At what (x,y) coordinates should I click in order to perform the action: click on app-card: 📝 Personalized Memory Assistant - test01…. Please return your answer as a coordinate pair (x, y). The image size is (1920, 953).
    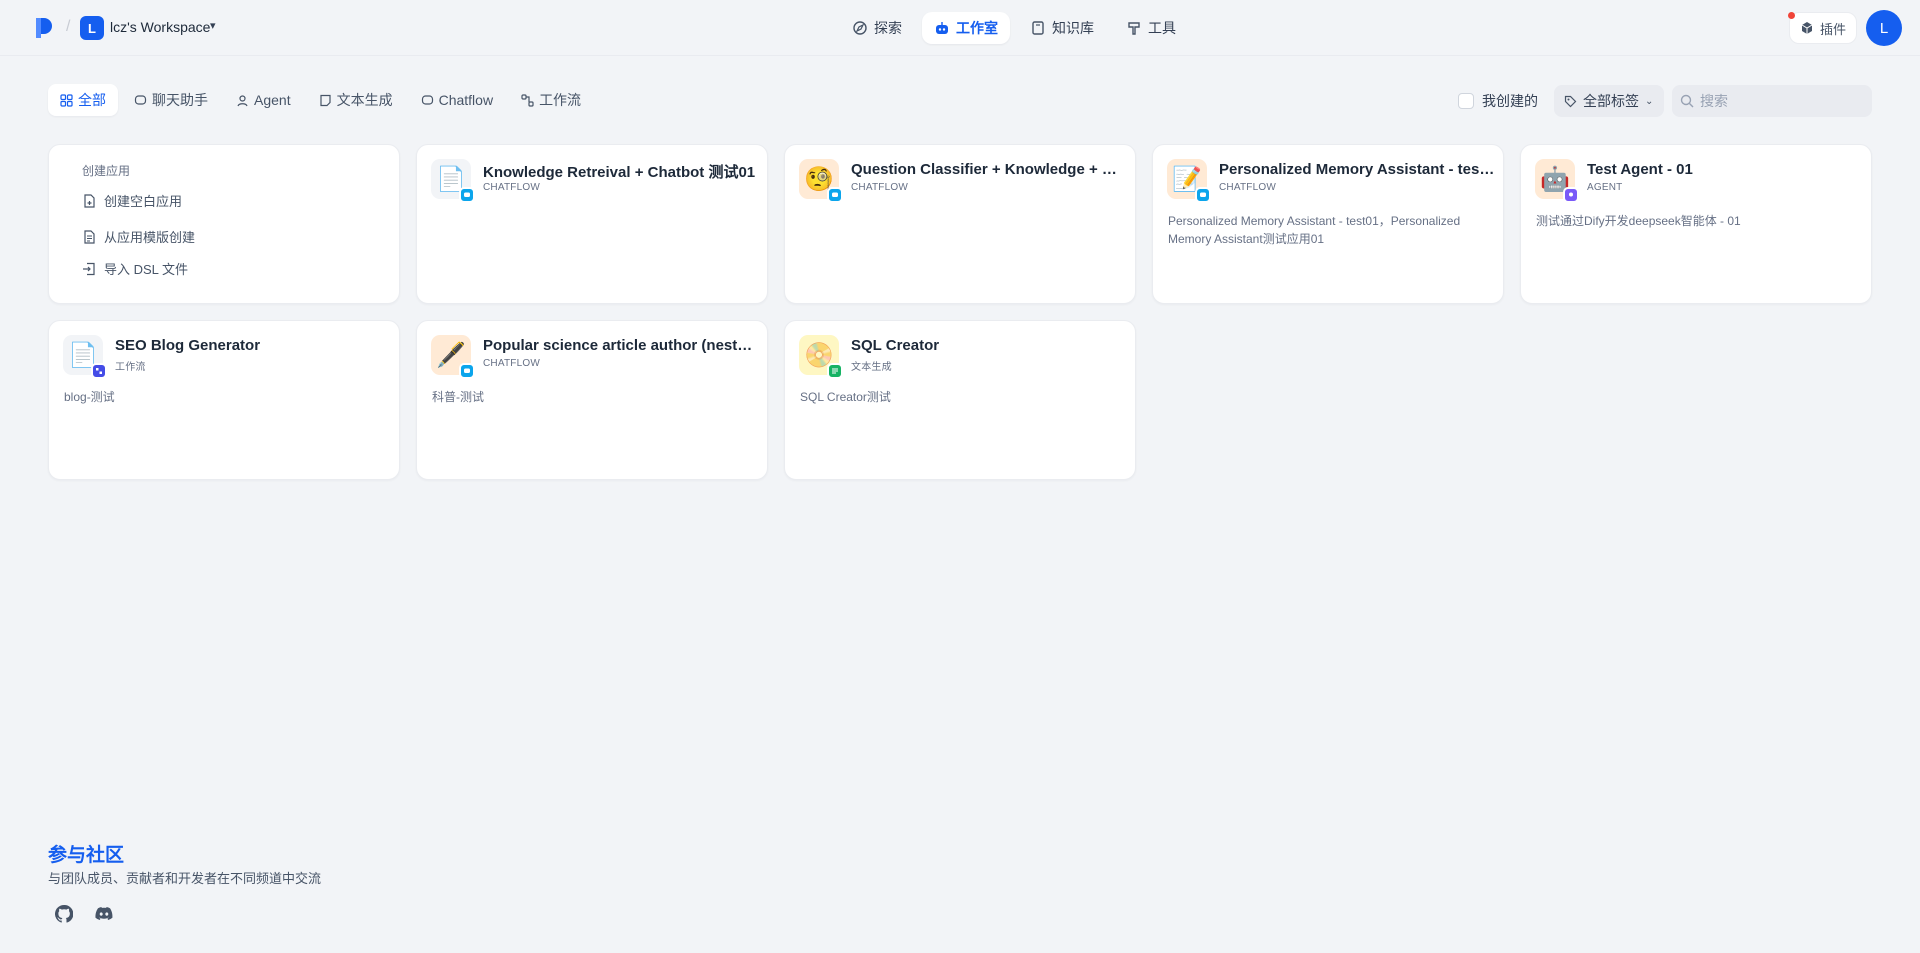
    Looking at the image, I should click on (1328, 224).